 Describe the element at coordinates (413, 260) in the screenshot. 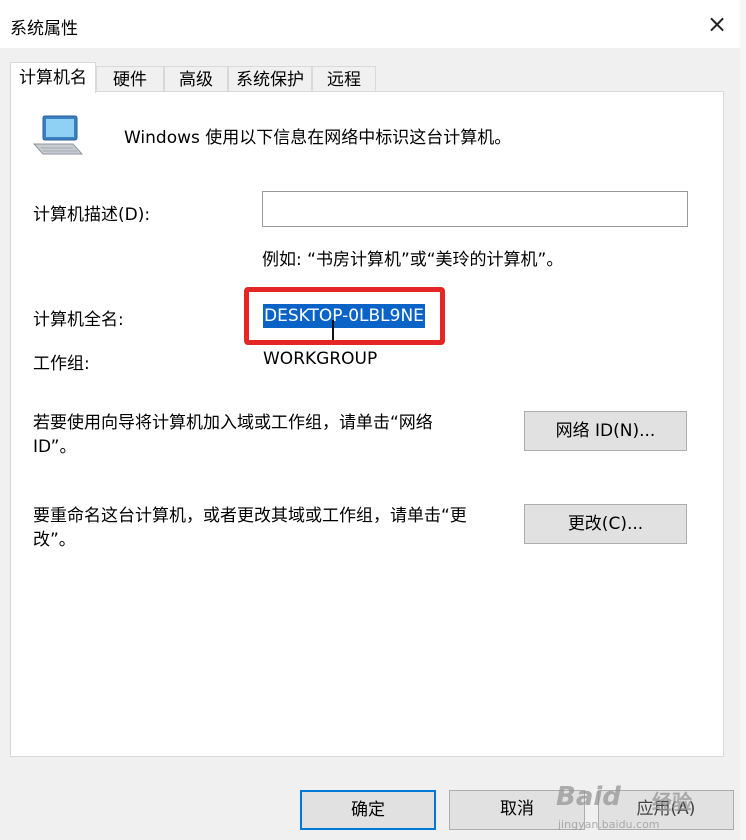

I see `description-example: 例如: “书房计算机”或“美玲的计算机”。` at that location.